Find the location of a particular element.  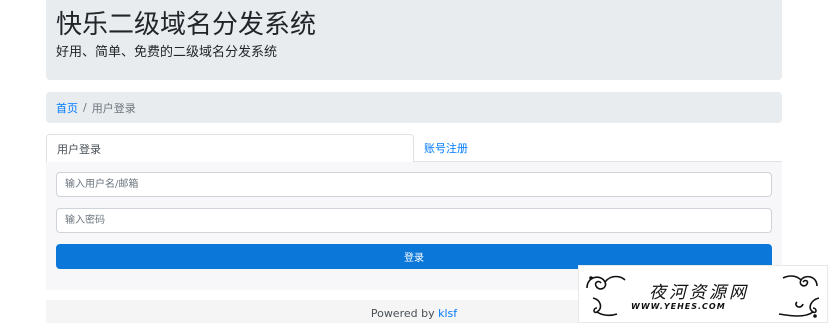

breadcrumb-home-link: 首页 is located at coordinates (67, 108).